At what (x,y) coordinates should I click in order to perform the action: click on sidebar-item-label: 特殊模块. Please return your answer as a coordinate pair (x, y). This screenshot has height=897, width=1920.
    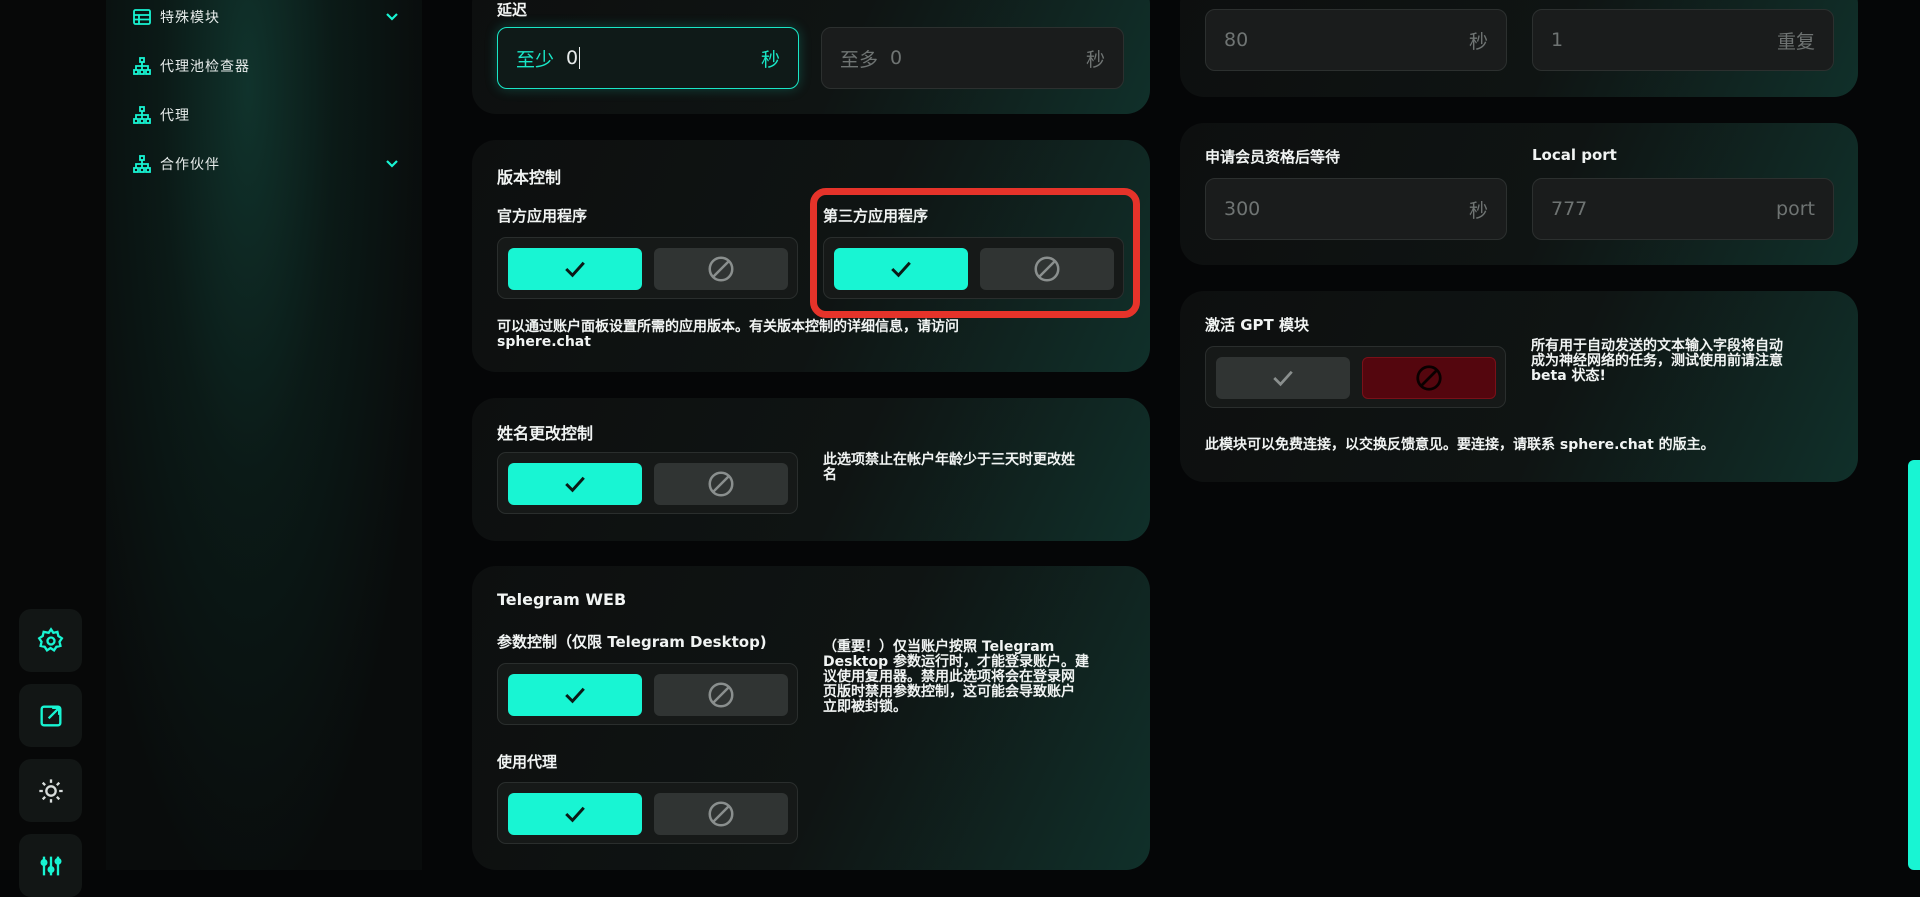
    Looking at the image, I should click on (190, 18).